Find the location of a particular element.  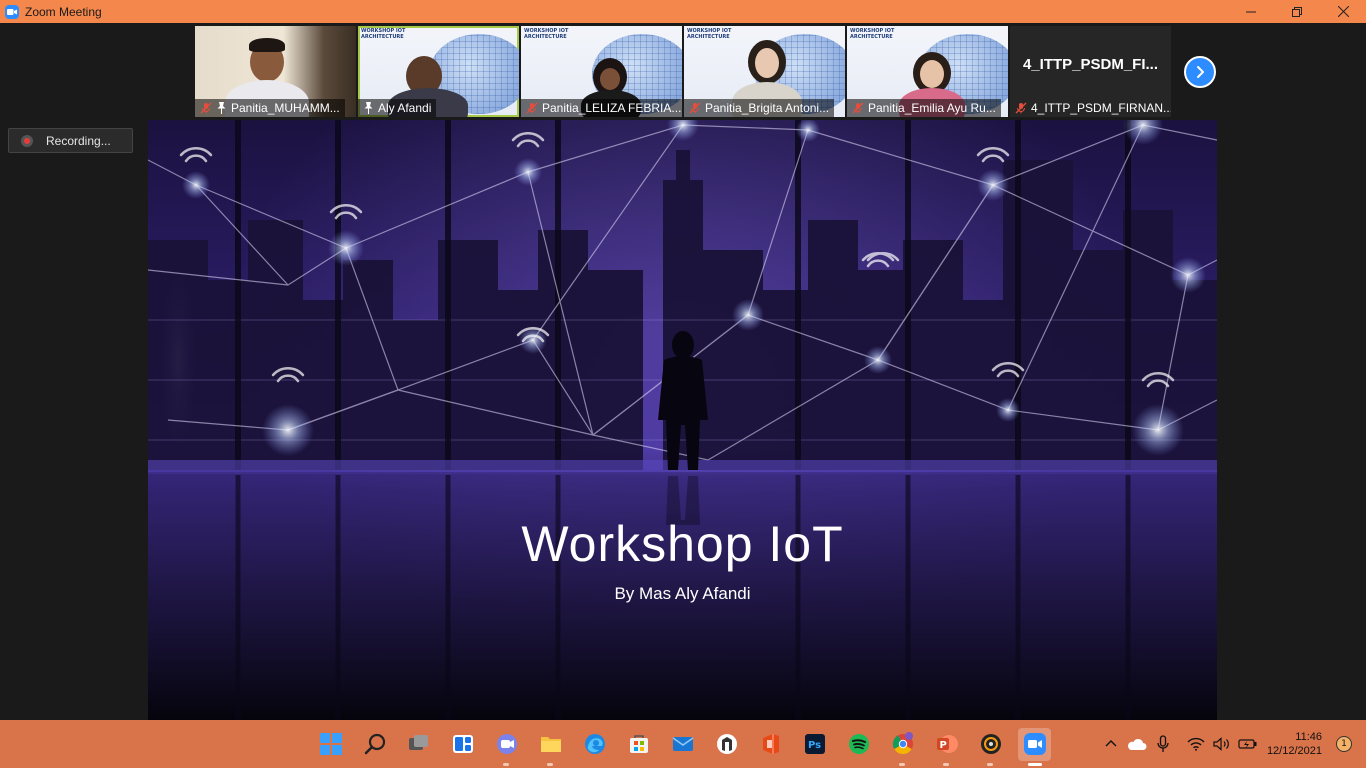

chevron-right-icon is located at coordinates (1200, 72).